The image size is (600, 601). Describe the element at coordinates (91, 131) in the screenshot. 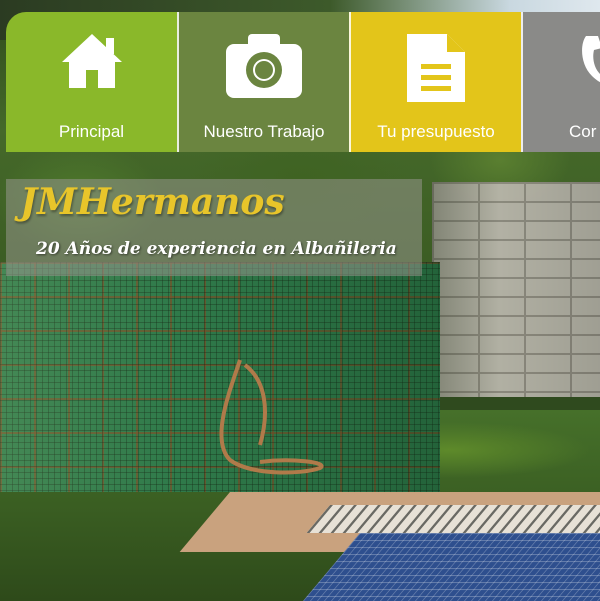

I see `nav-label-principal: Principal` at that location.